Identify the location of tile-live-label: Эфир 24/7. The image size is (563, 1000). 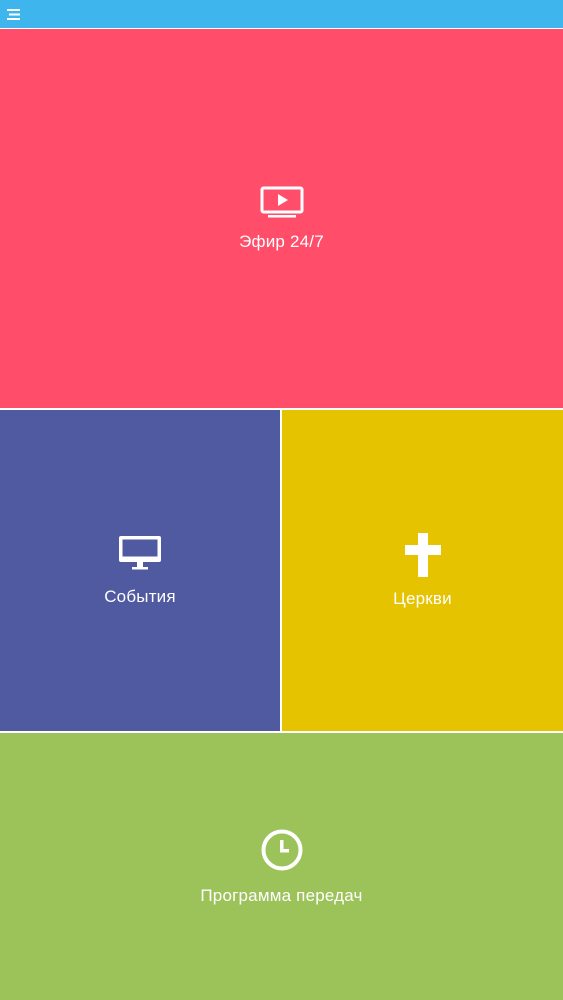
(281, 241).